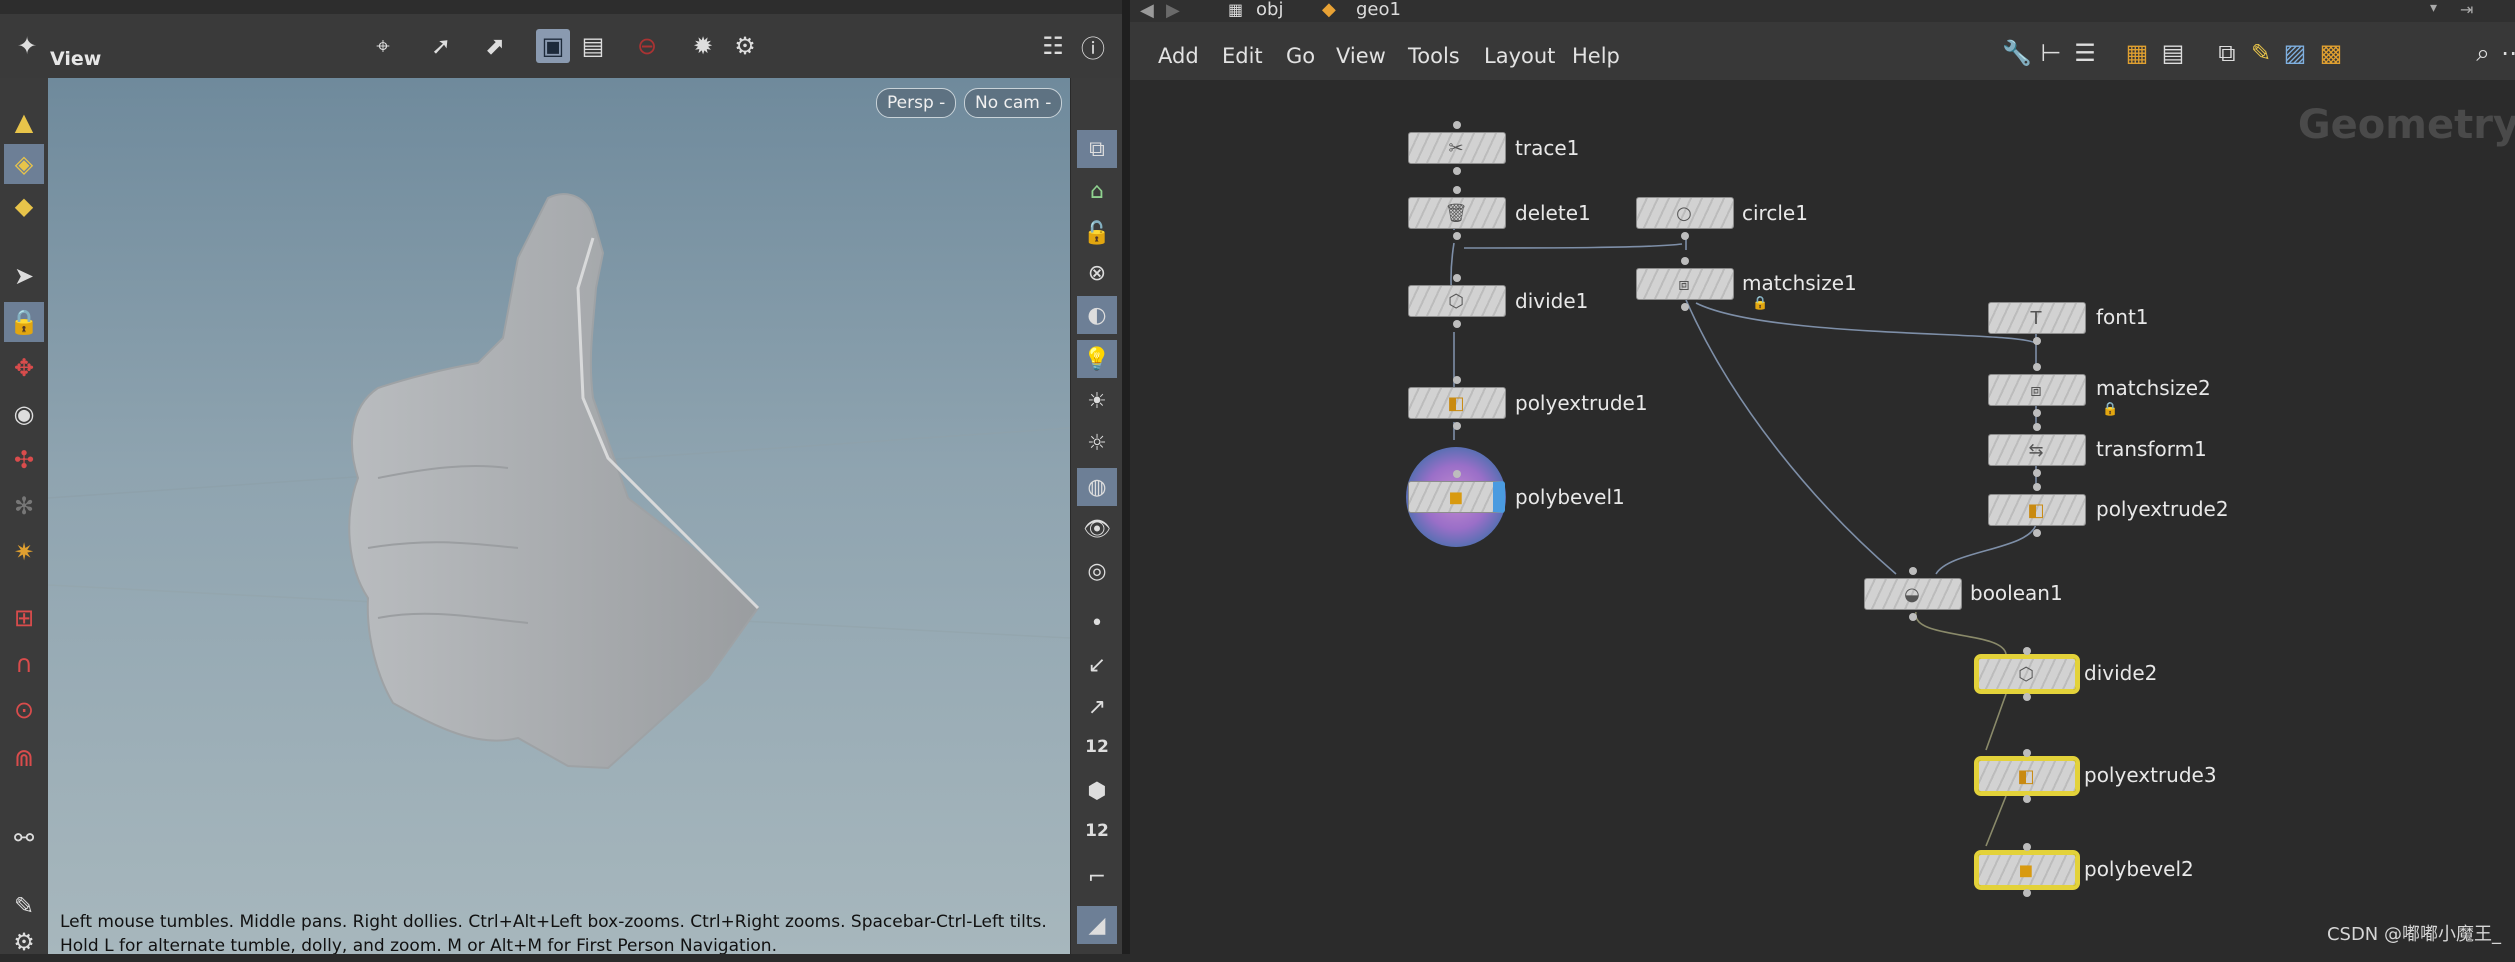 Image resolution: width=2515 pixels, height=962 pixels. I want to click on normal-display-icon: ↙, so click(1097, 665).